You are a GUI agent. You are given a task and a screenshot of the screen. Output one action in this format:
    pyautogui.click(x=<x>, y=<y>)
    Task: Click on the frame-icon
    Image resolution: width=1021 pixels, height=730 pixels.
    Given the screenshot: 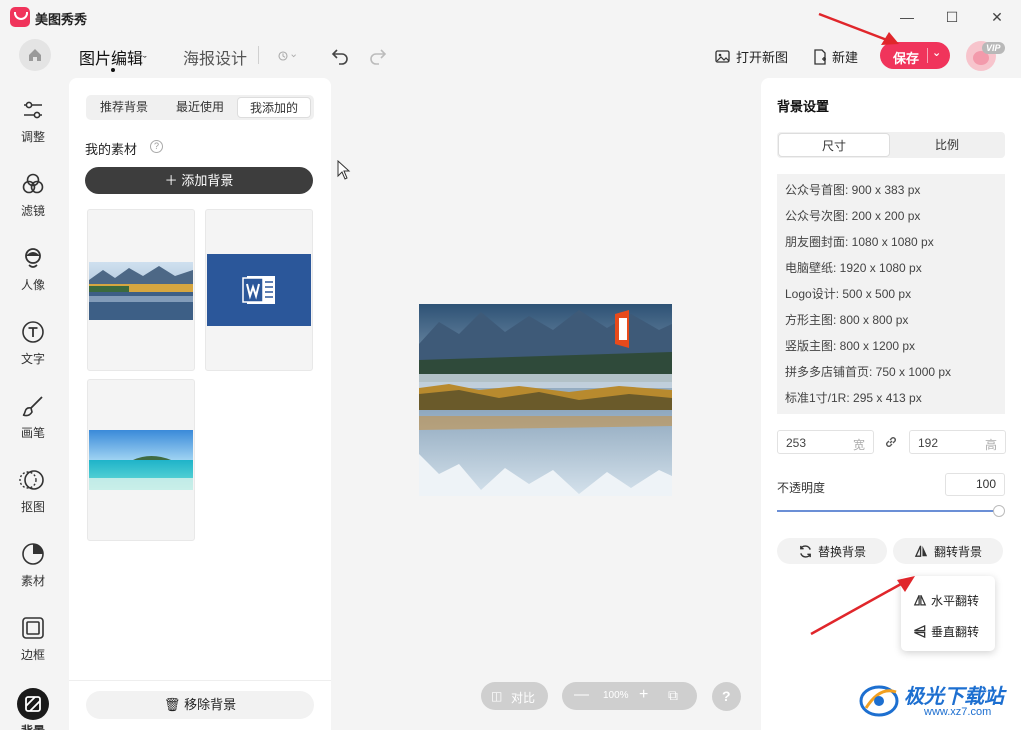 What is the action you would take?
    pyautogui.click(x=33, y=628)
    